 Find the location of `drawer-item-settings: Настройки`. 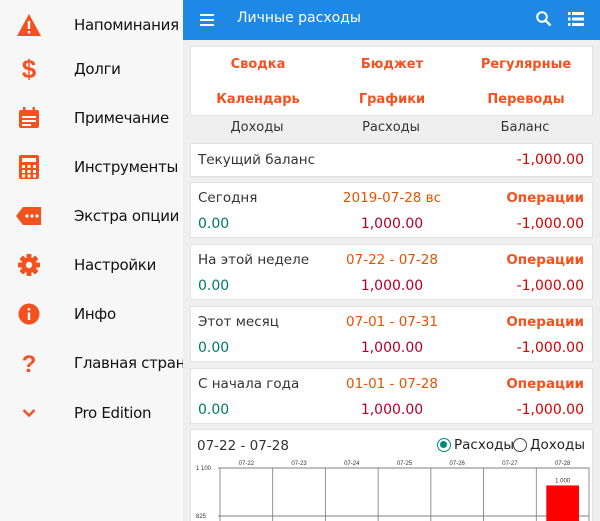

drawer-item-settings: Настройки is located at coordinates (91, 264).